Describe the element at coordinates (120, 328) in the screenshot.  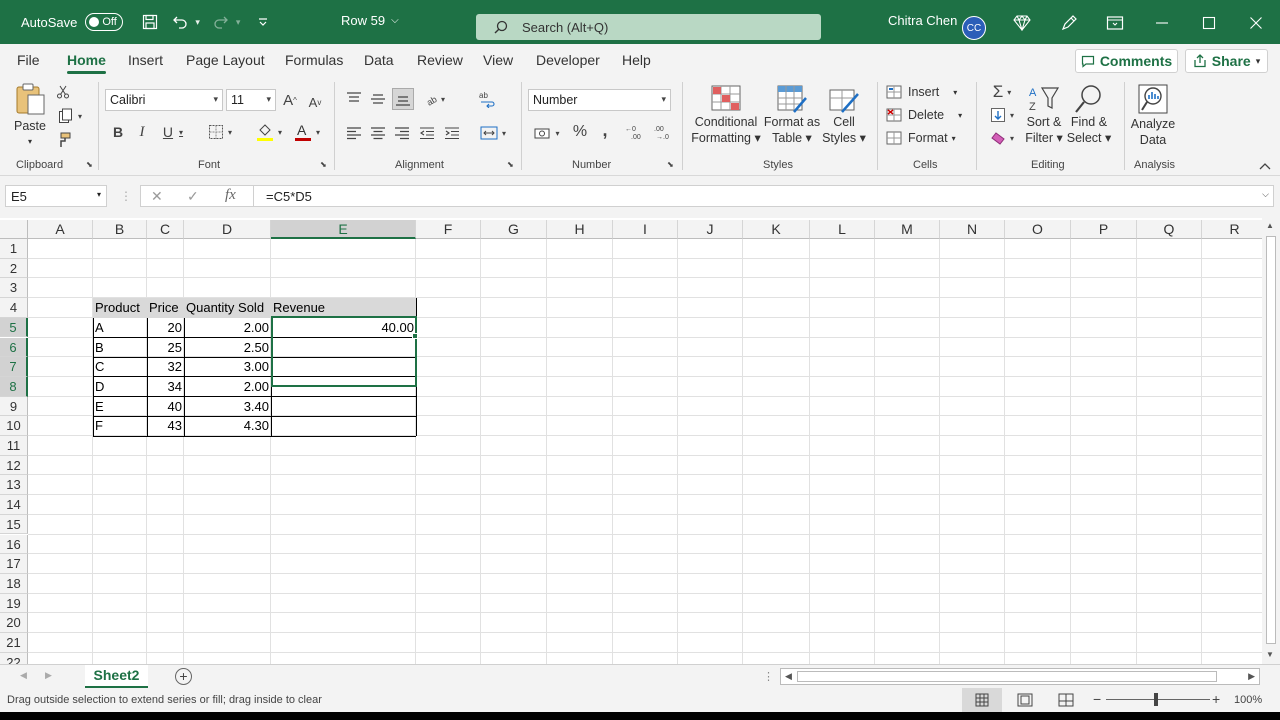
I see `table-cell: A` at that location.